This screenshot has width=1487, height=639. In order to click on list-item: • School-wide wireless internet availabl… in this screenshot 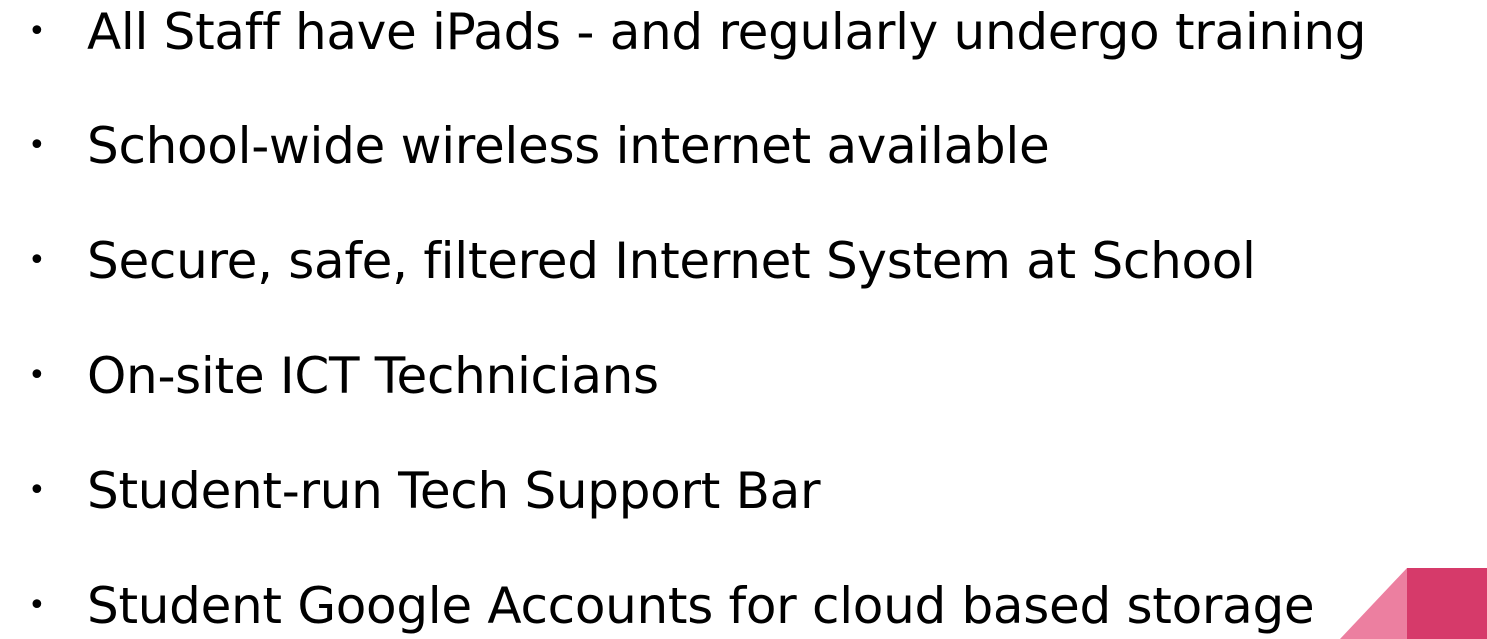, I will do `click(743, 146)`.